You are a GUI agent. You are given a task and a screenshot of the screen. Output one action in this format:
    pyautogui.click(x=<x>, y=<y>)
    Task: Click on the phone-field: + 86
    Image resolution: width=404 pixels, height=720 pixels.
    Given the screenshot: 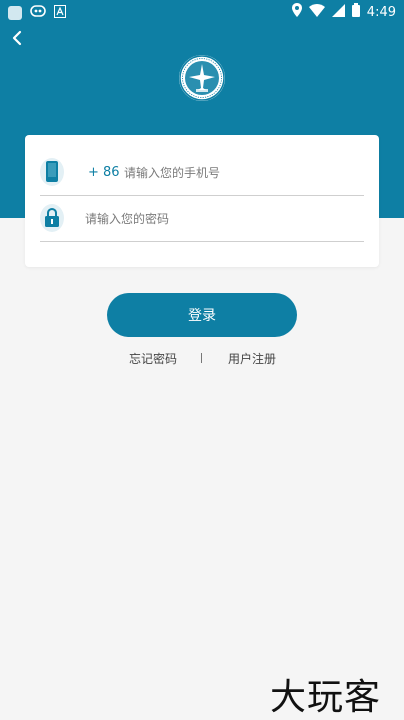 What is the action you would take?
    pyautogui.click(x=202, y=173)
    